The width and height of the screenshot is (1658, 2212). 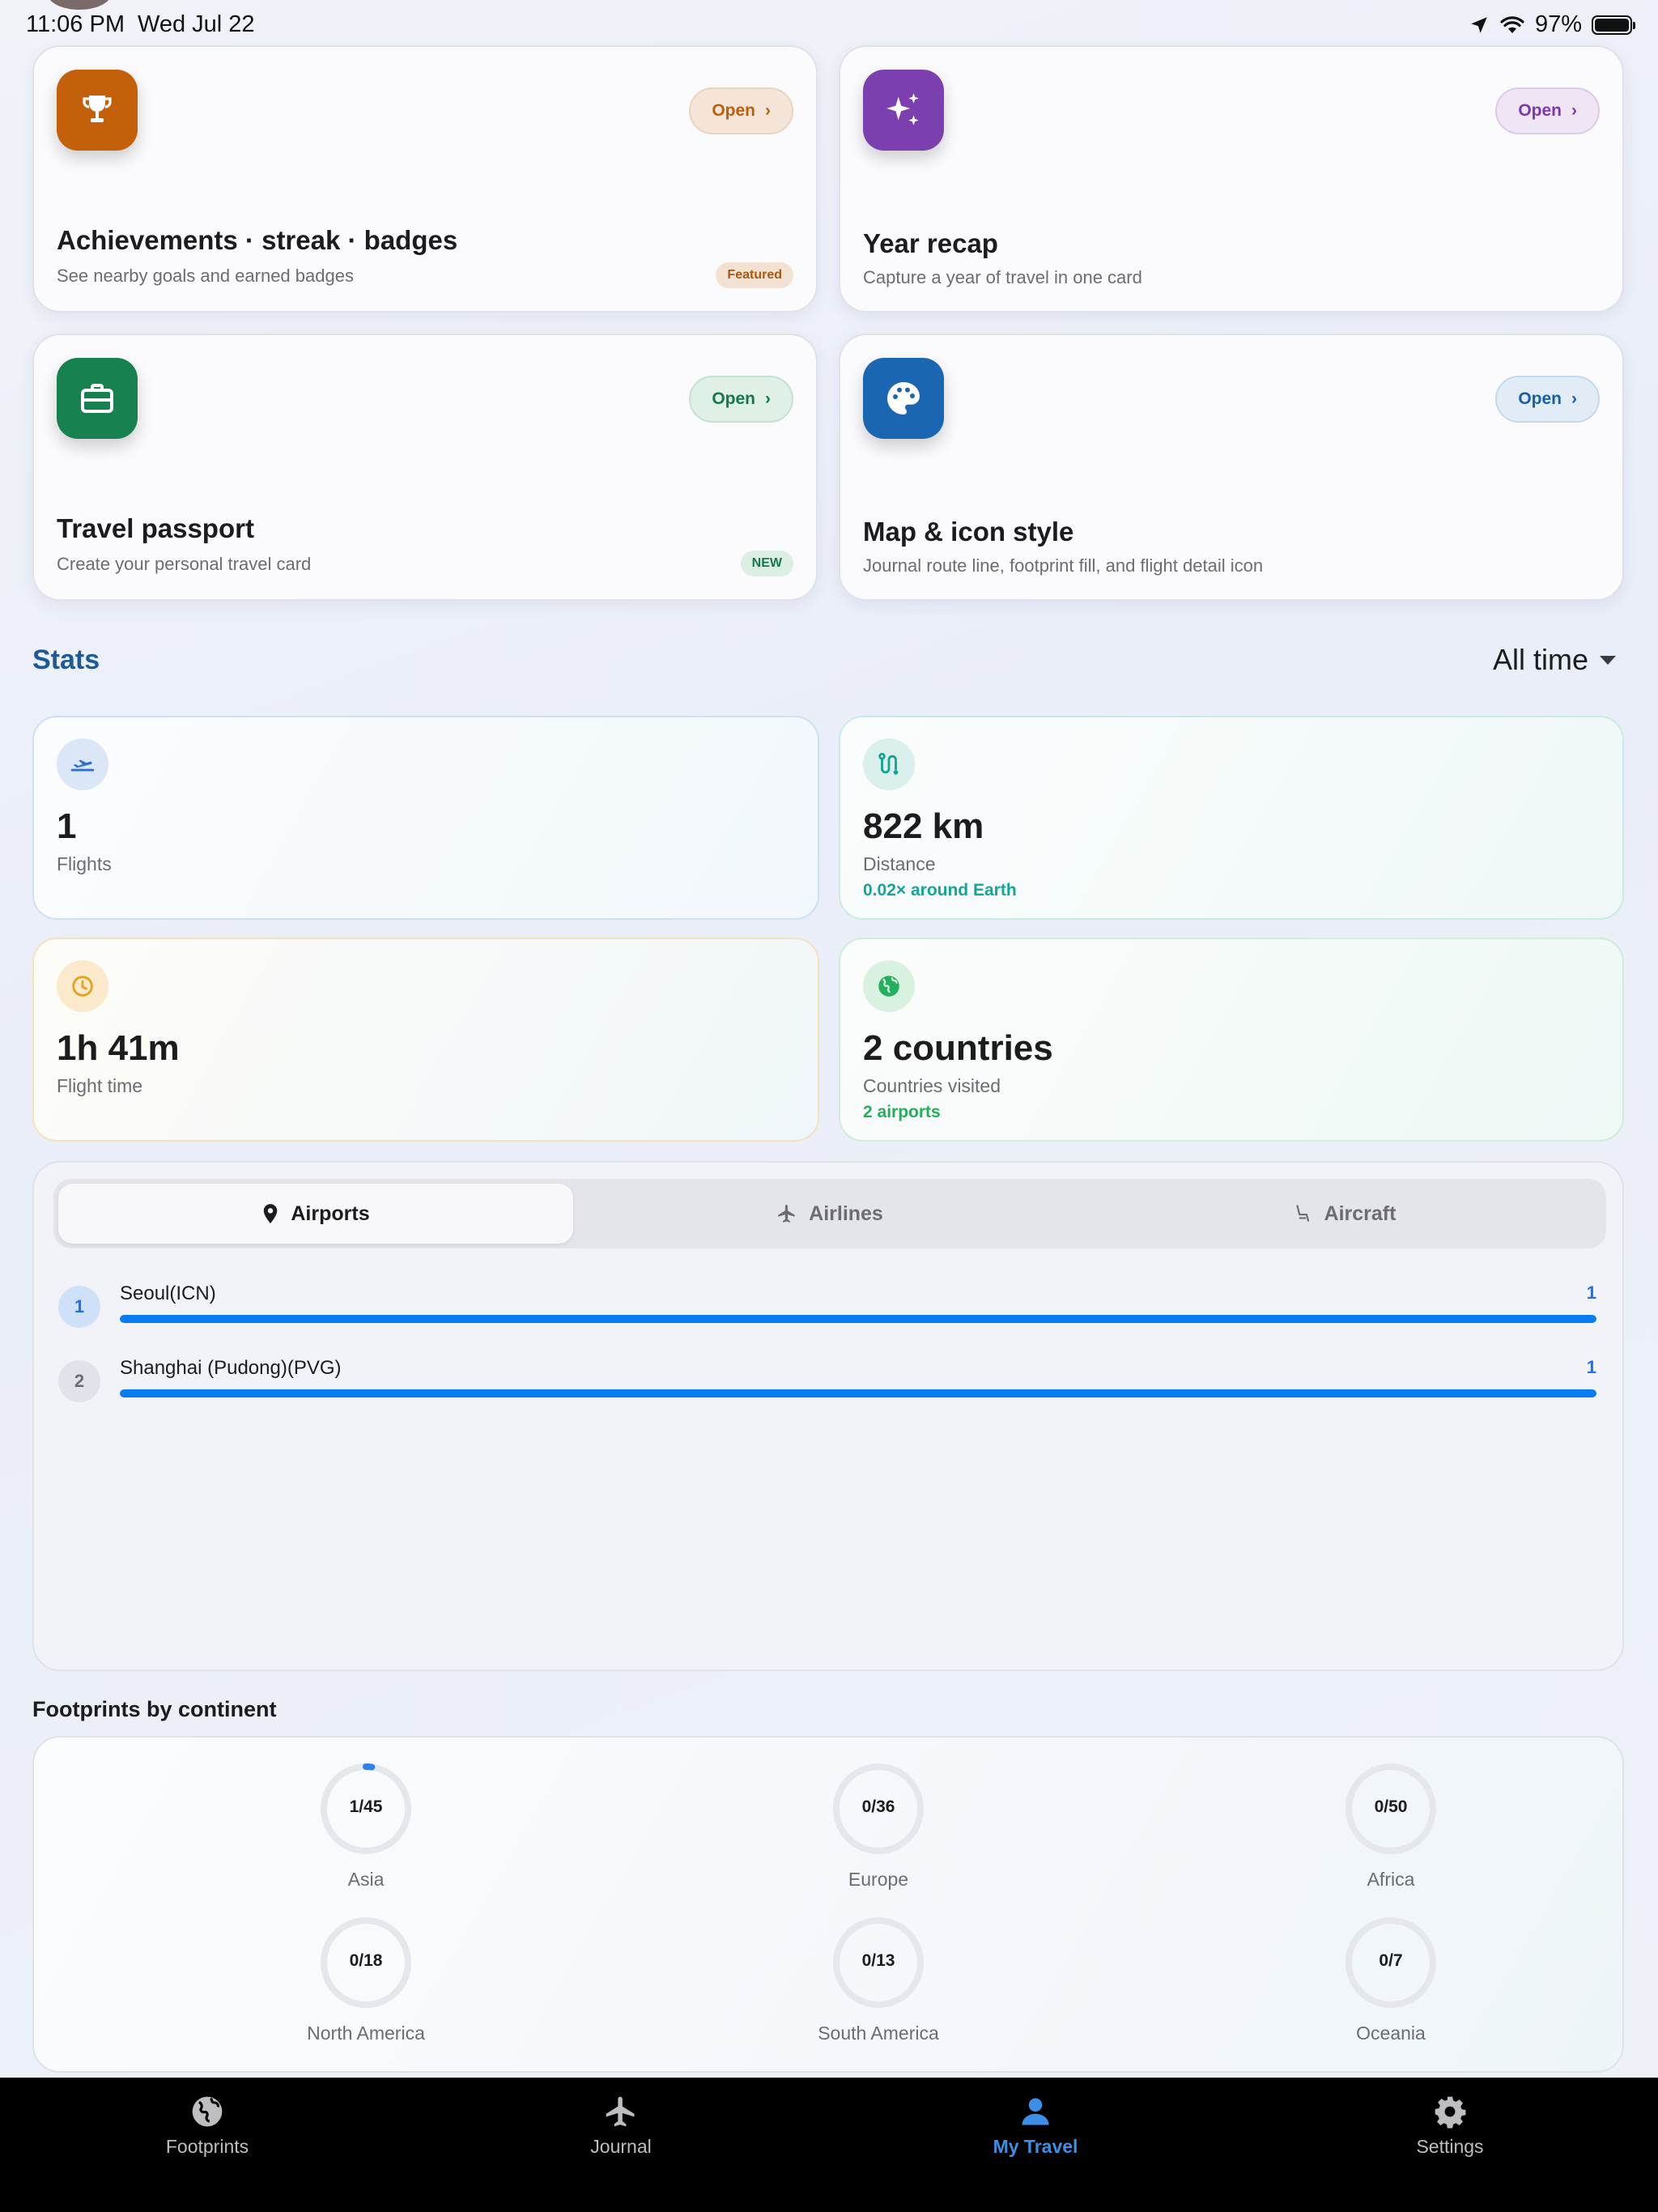 I want to click on continent-count: 0/50, so click(x=1391, y=1807).